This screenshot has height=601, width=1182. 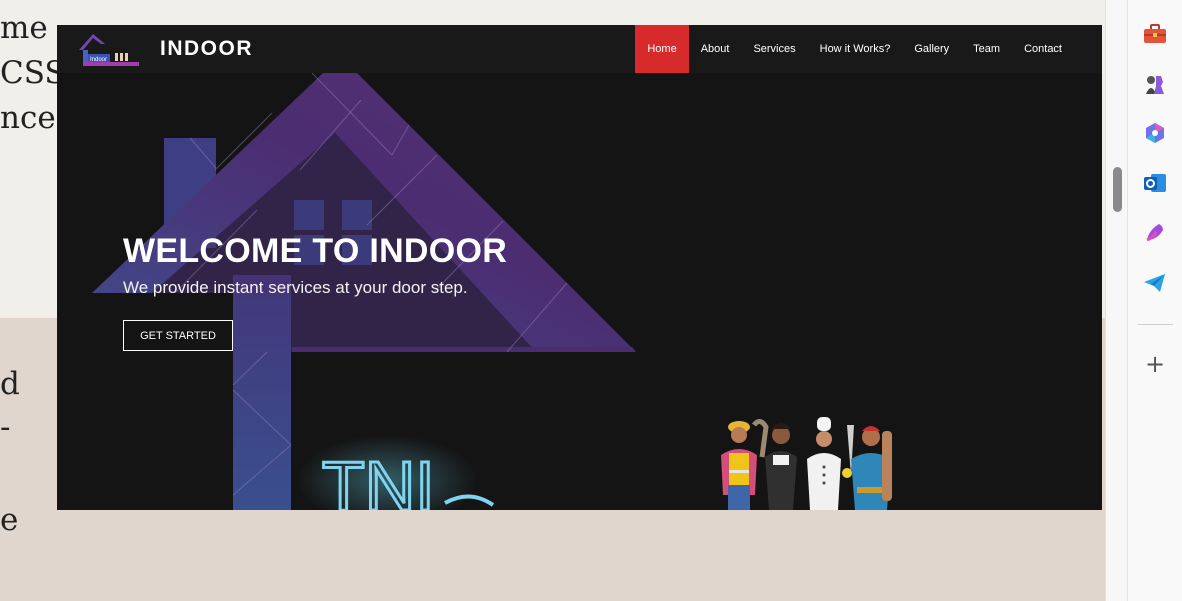 I want to click on scrollbar-thumb, so click(x=1117, y=189).